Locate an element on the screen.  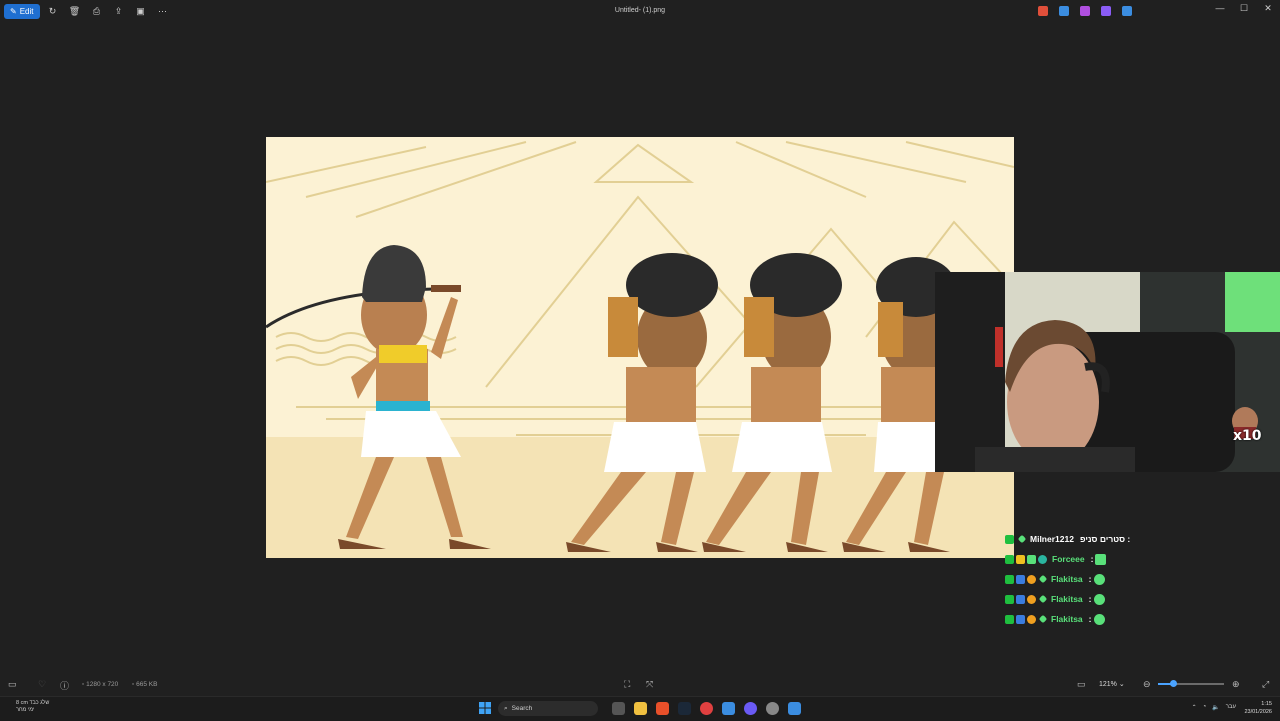
gallery-icon is located at coordinates (1106, 11).